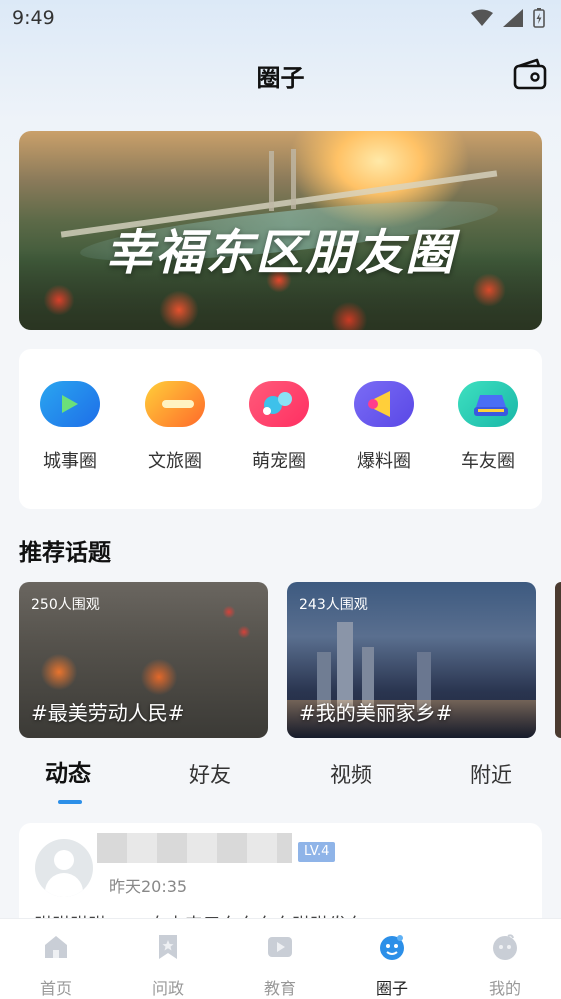 The width and height of the screenshot is (561, 999). I want to click on nav-label: 教育, so click(279, 988).